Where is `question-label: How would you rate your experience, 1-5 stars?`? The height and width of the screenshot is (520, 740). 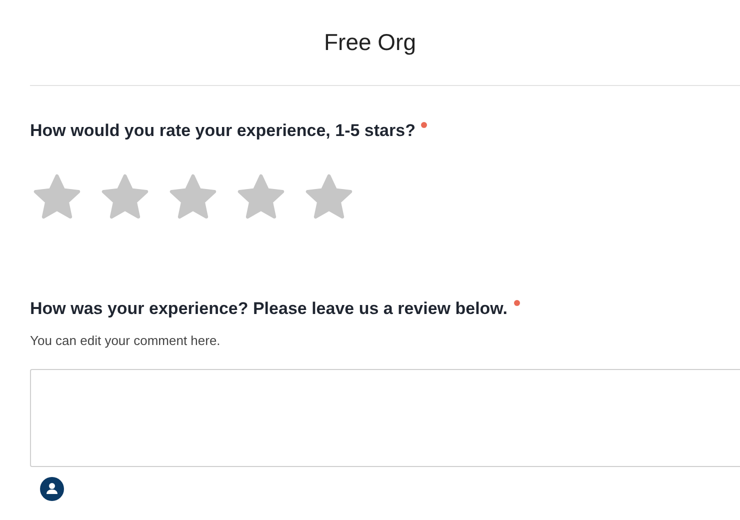
question-label: How would you rate your experience, 1-5 stars? is located at coordinates (385, 131).